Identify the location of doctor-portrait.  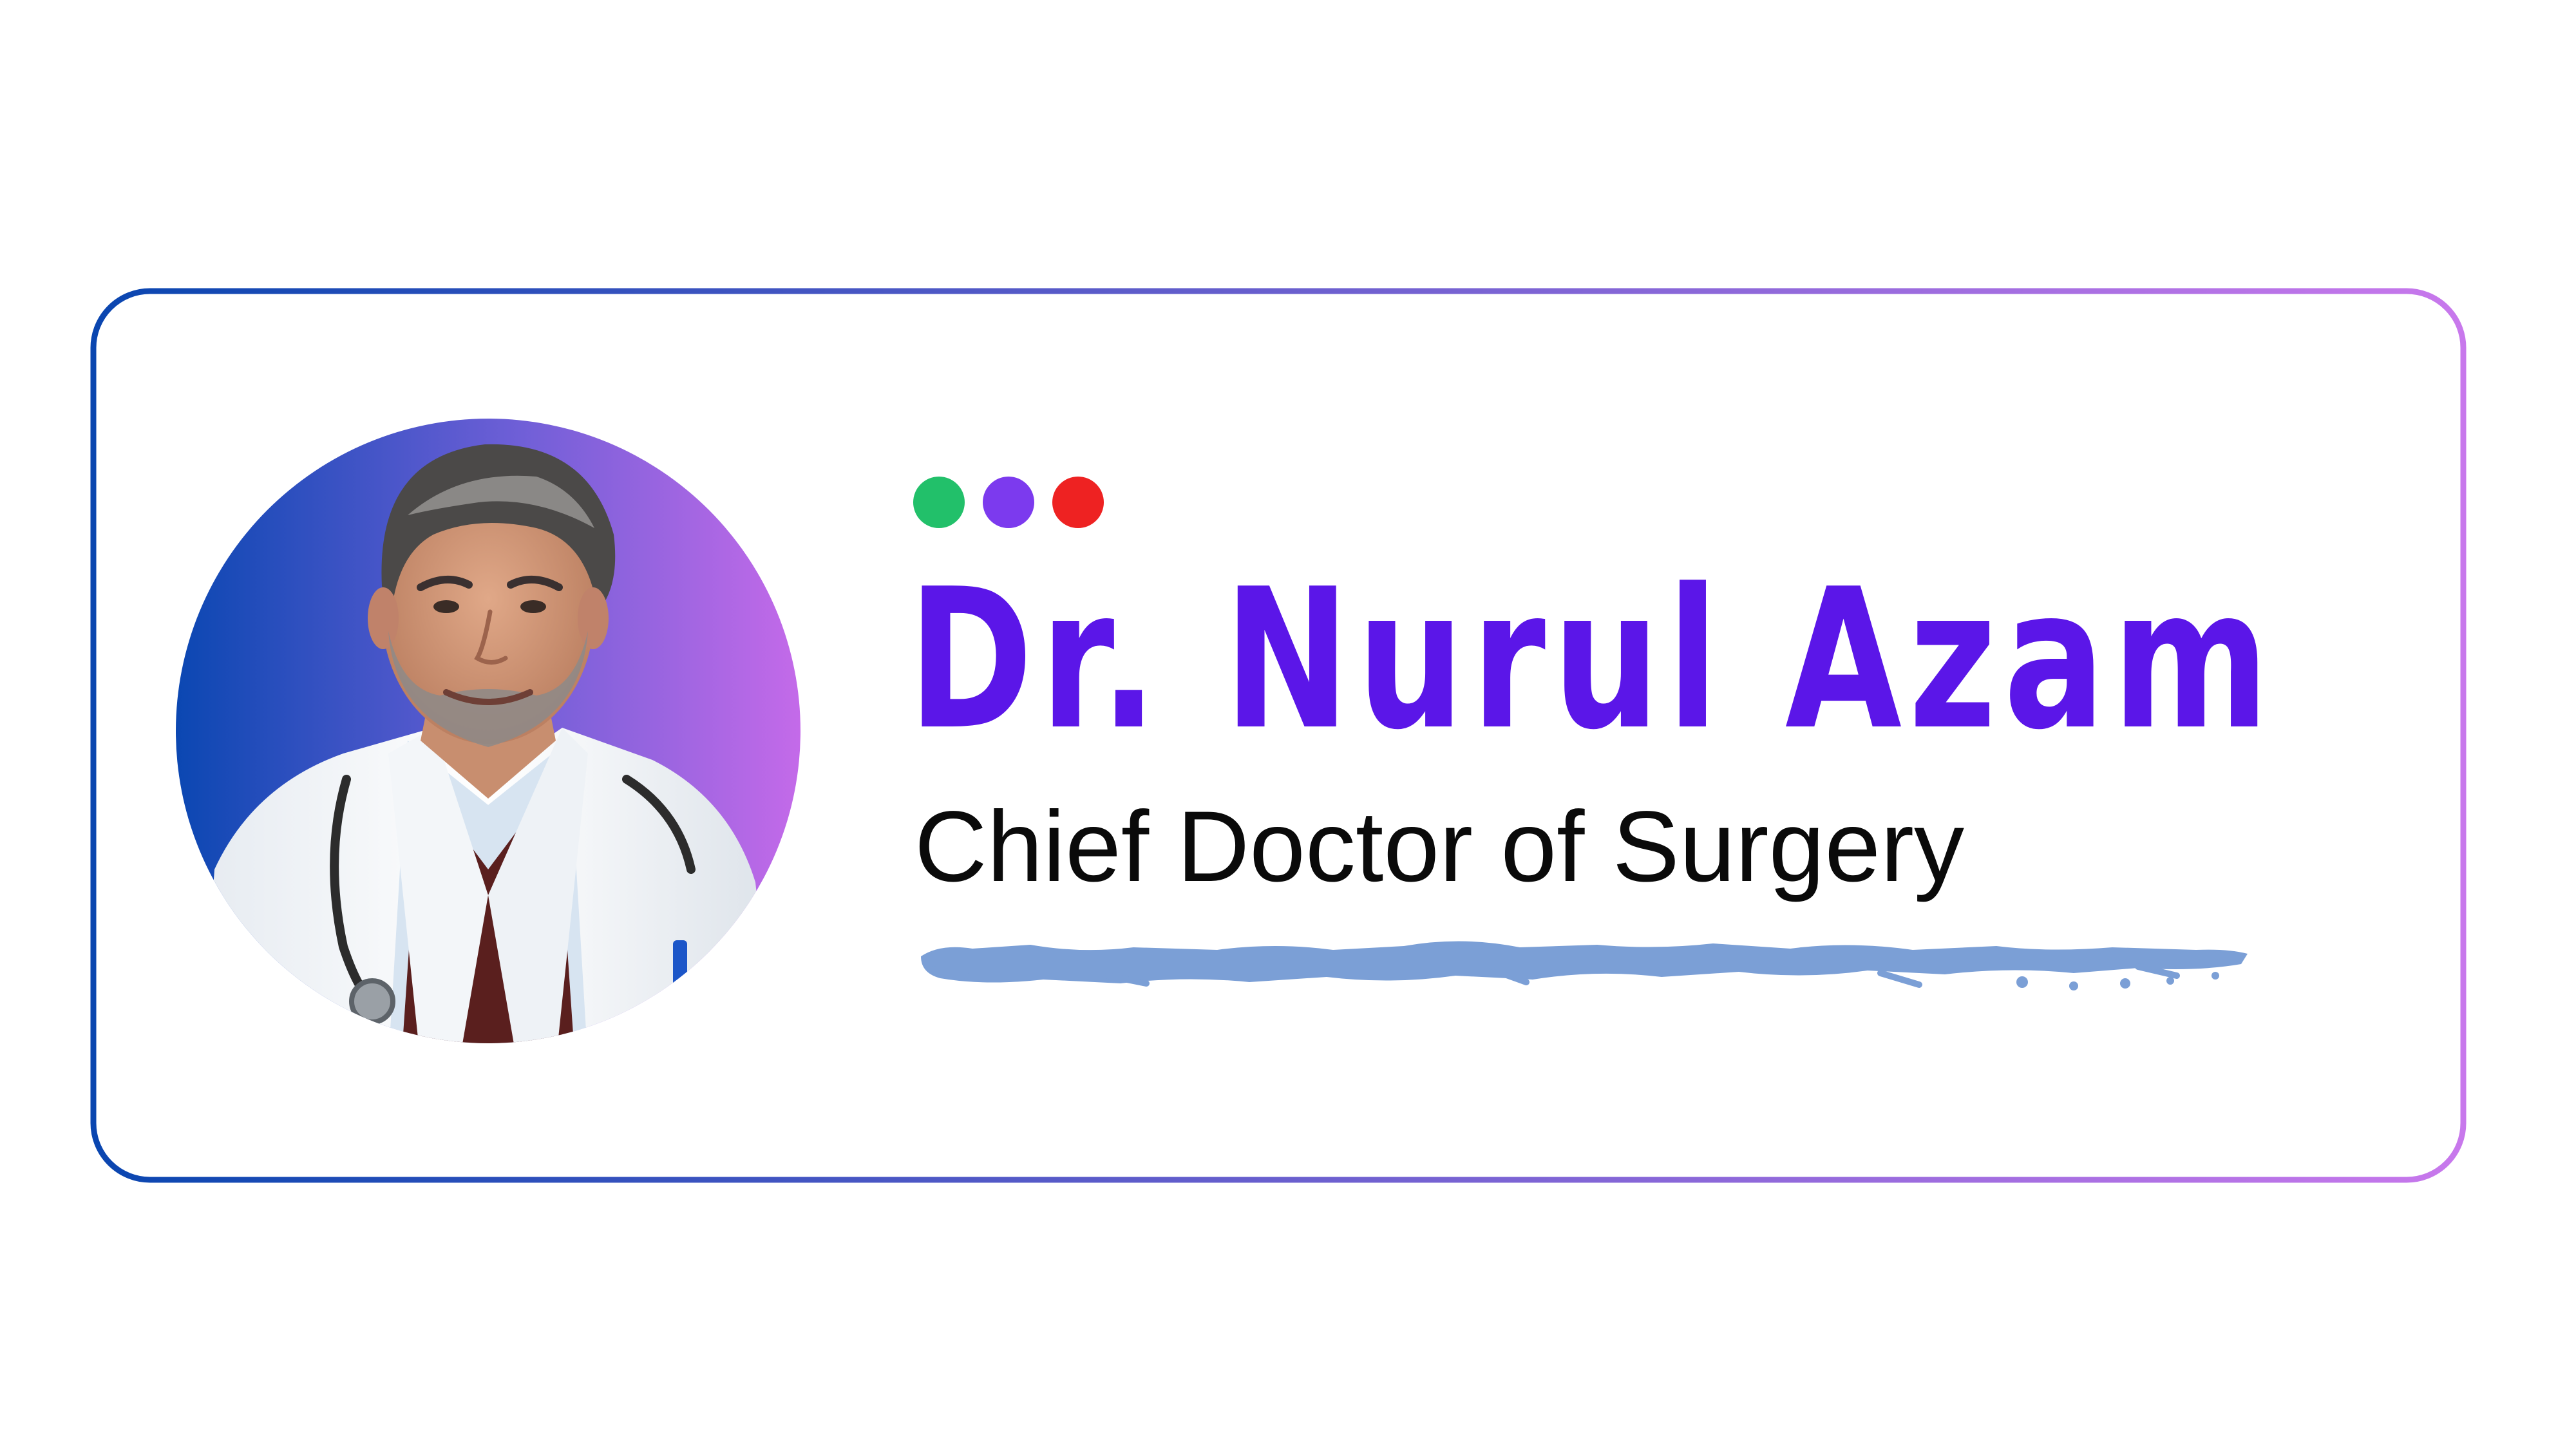
(488, 731).